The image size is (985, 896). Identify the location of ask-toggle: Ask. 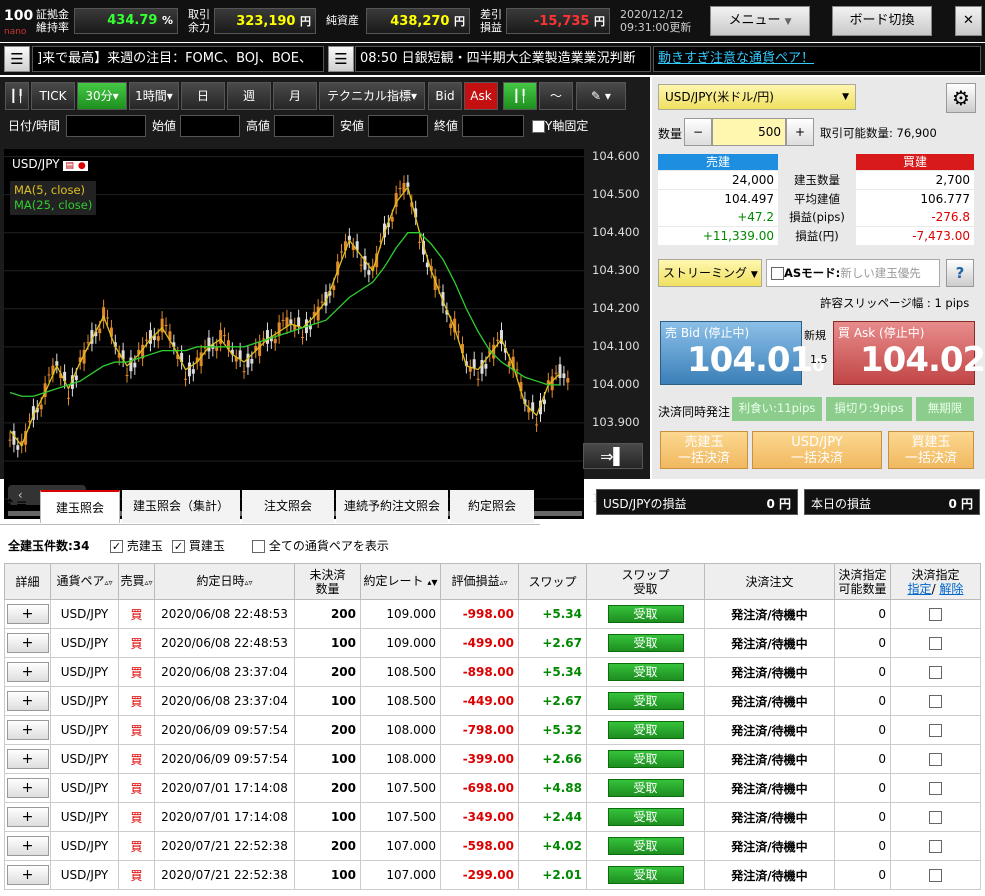
(481, 96).